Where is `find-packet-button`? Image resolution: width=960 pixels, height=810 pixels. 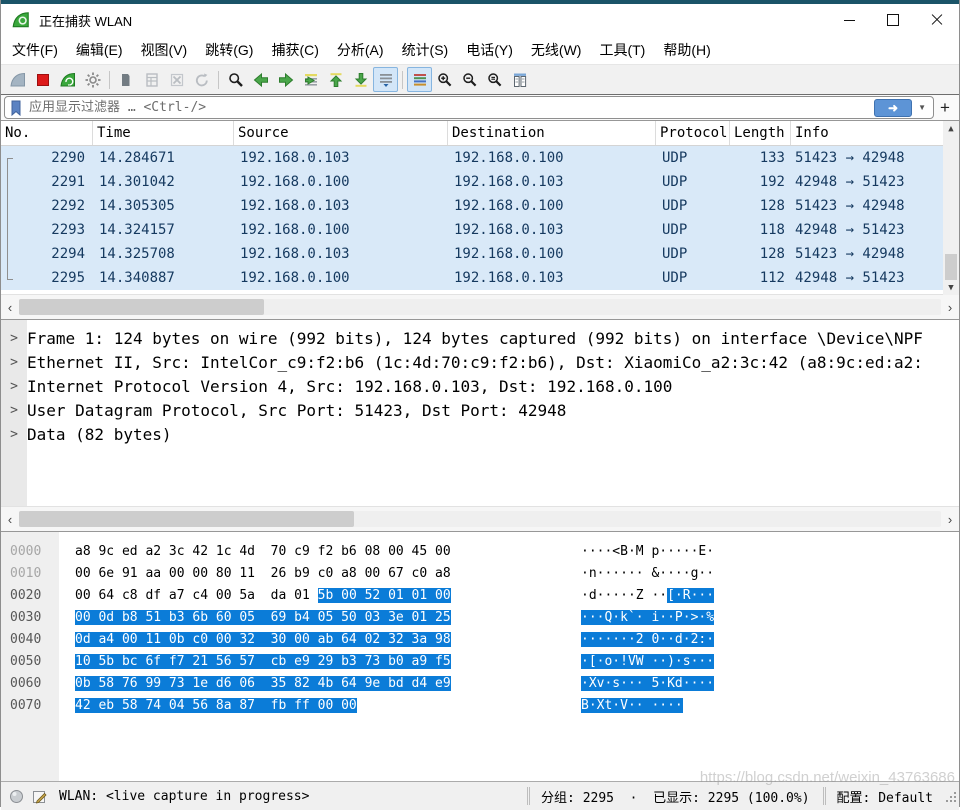 find-packet-button is located at coordinates (235, 79).